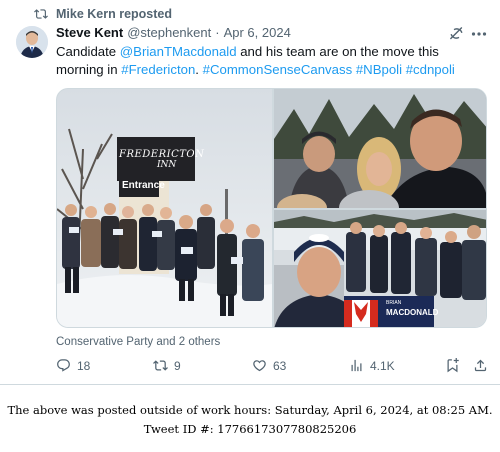 Image resolution: width=500 pixels, height=452 pixels. I want to click on repost-indicator: Mike Kern reposted, so click(103, 14).